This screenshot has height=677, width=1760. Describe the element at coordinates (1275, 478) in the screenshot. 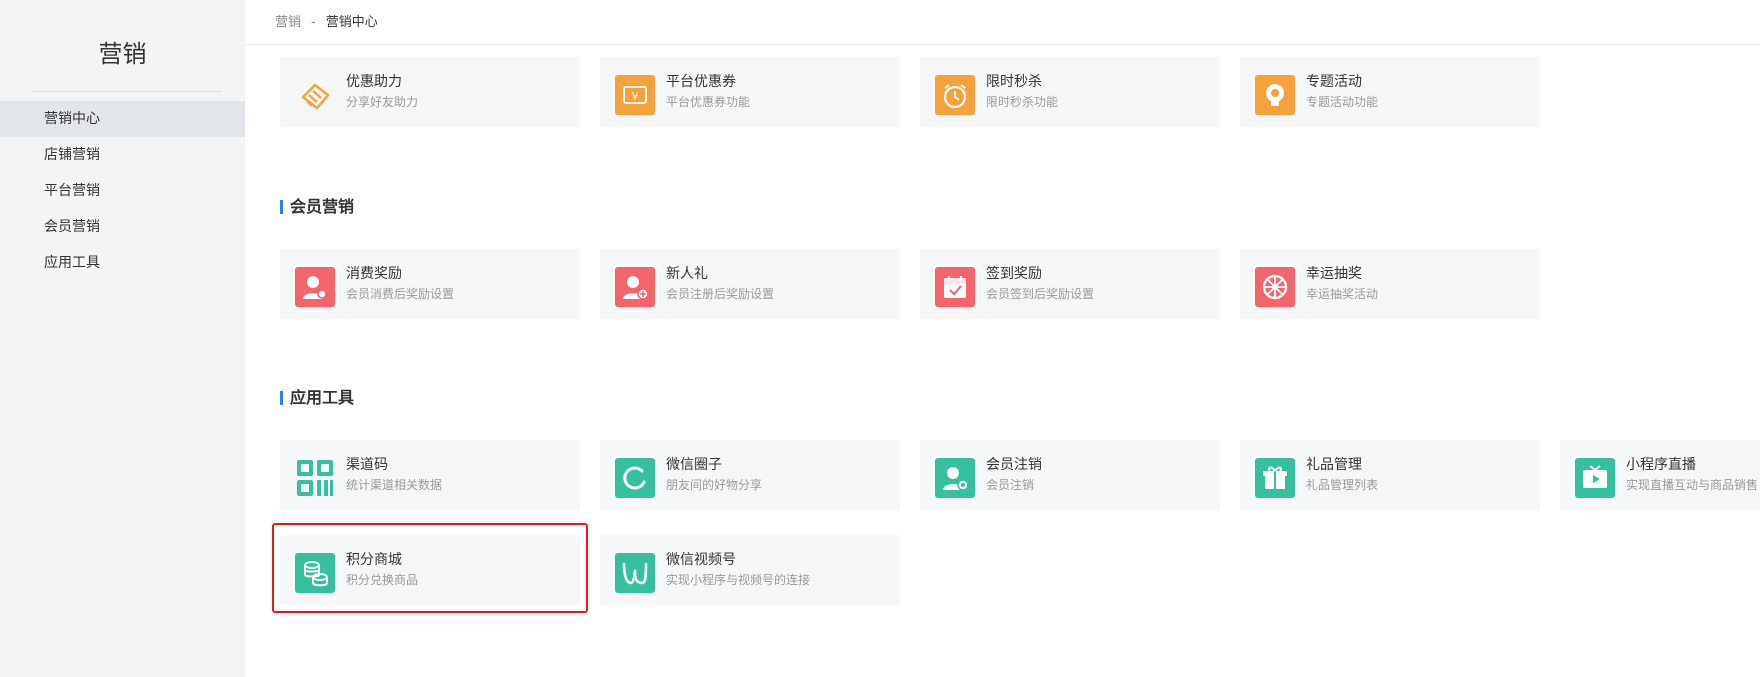

I see `gift-icon` at that location.